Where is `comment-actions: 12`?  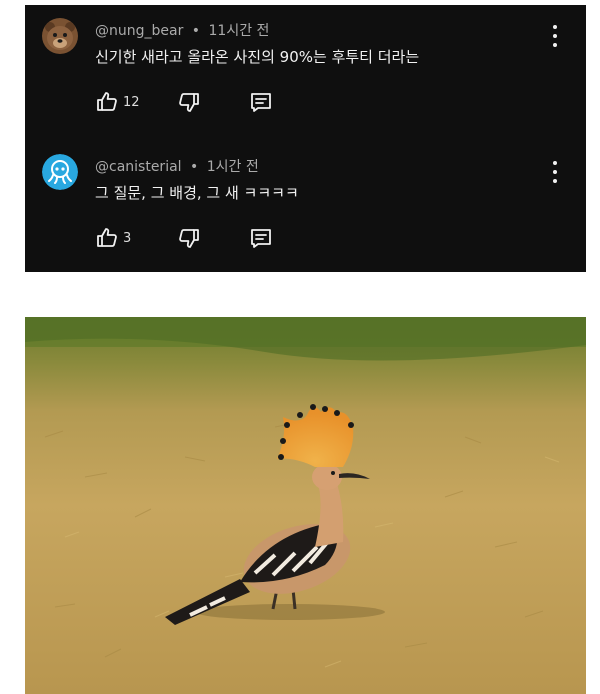 comment-actions: 12 is located at coordinates (205, 103).